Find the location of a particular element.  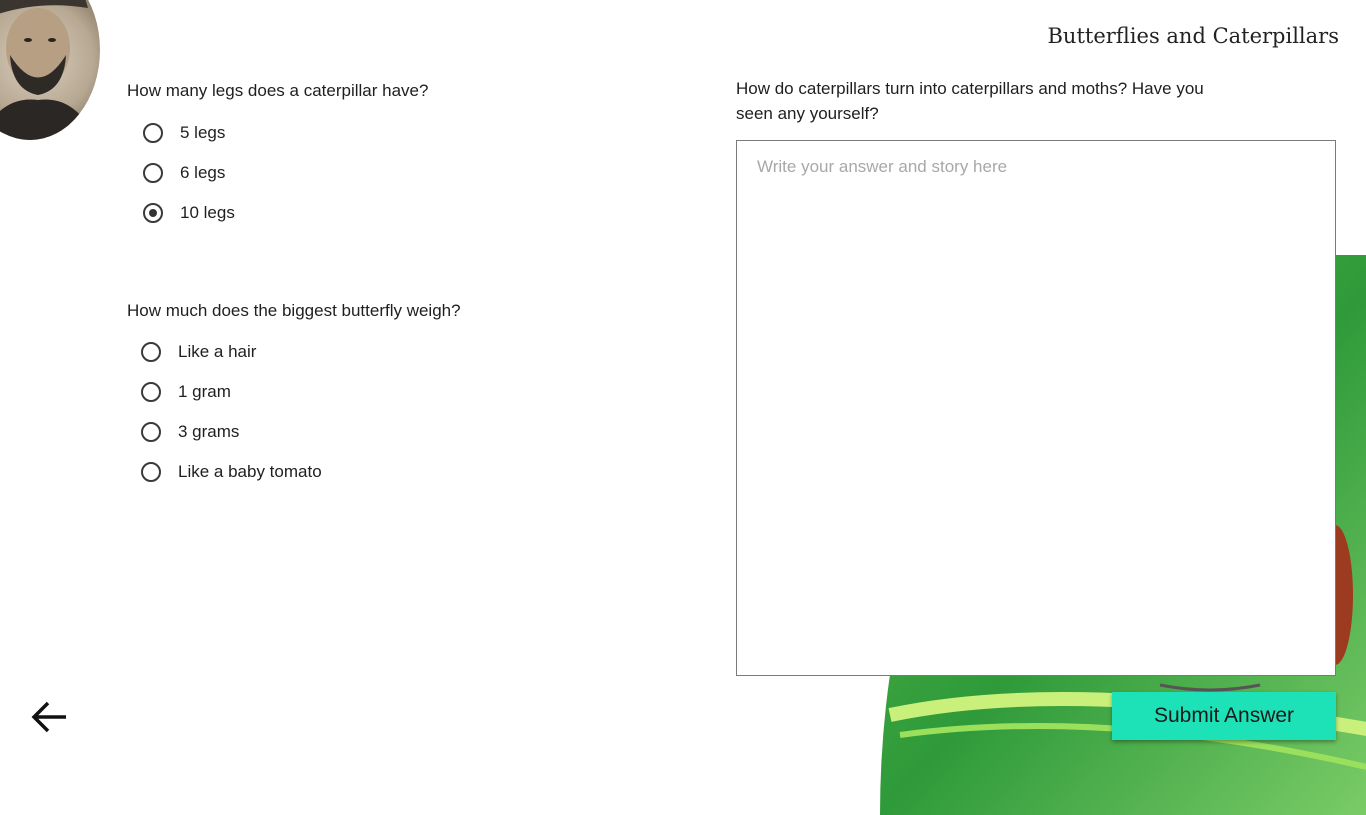

avatar is located at coordinates (50, 70).